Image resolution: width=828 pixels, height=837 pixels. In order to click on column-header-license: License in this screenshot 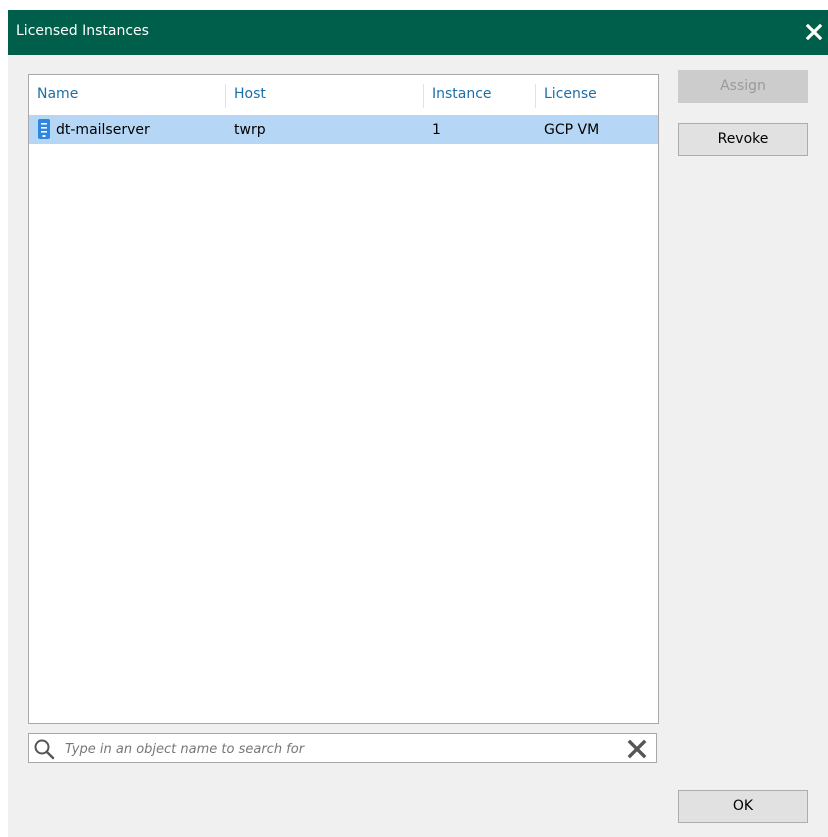, I will do `click(597, 96)`.